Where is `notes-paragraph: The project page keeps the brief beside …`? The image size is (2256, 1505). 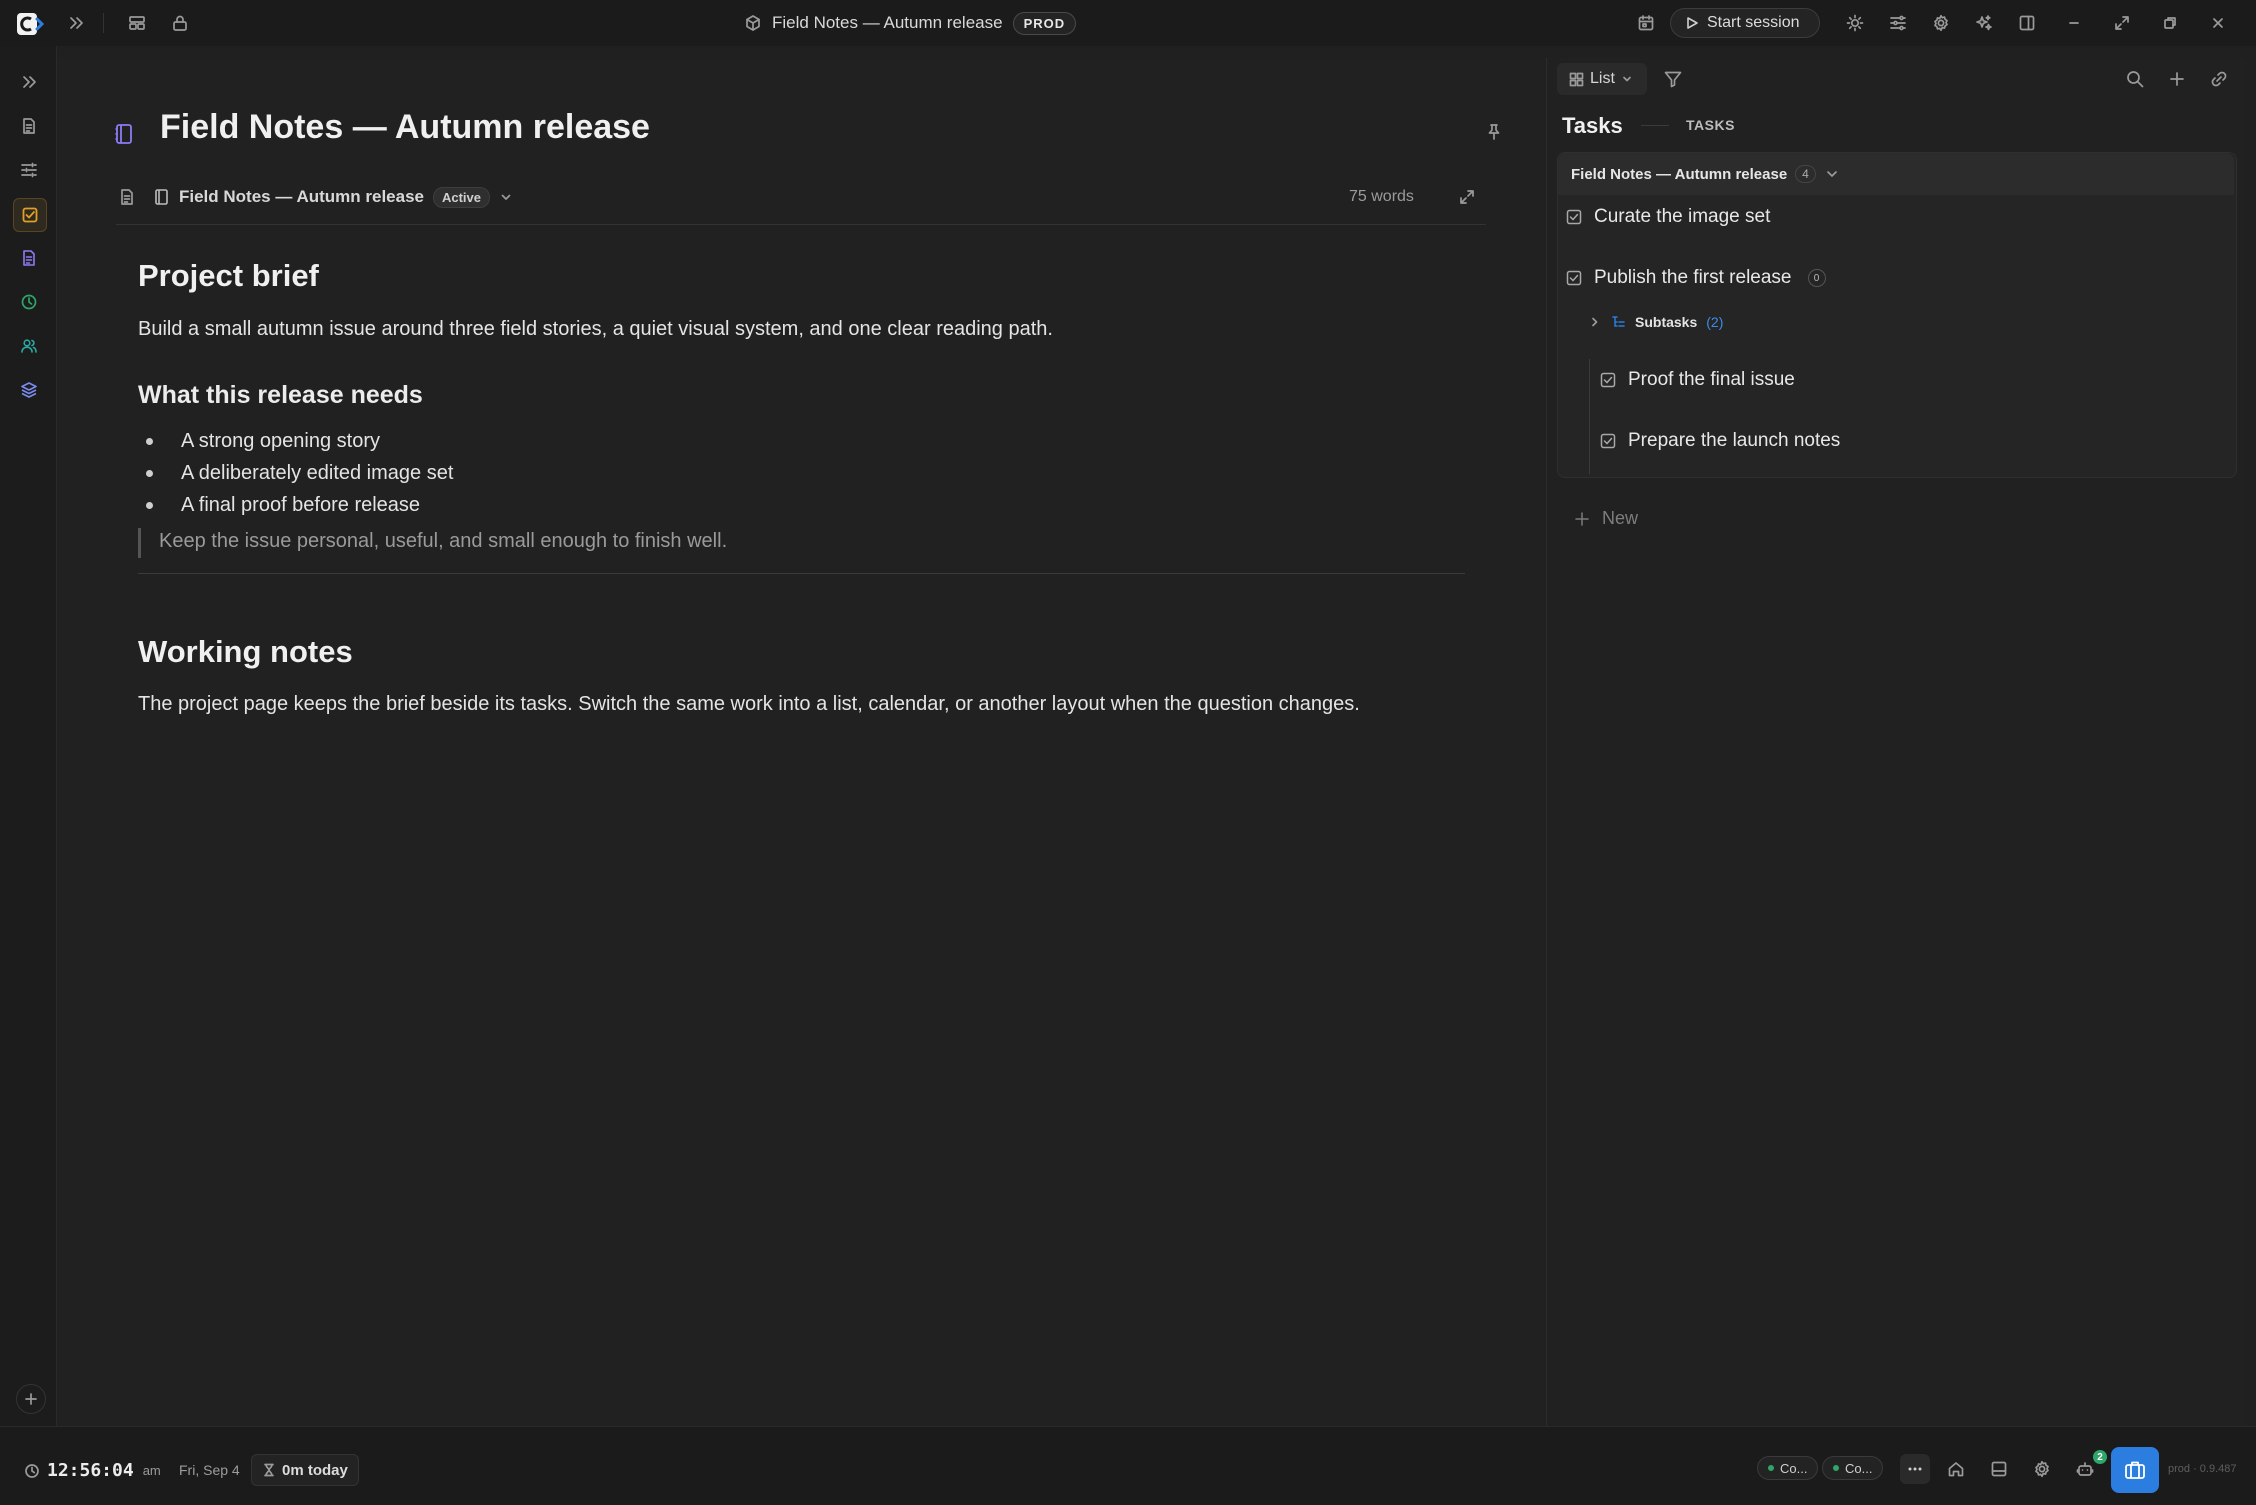
notes-paragraph: The project page keeps the brief beside … is located at coordinates (749, 704).